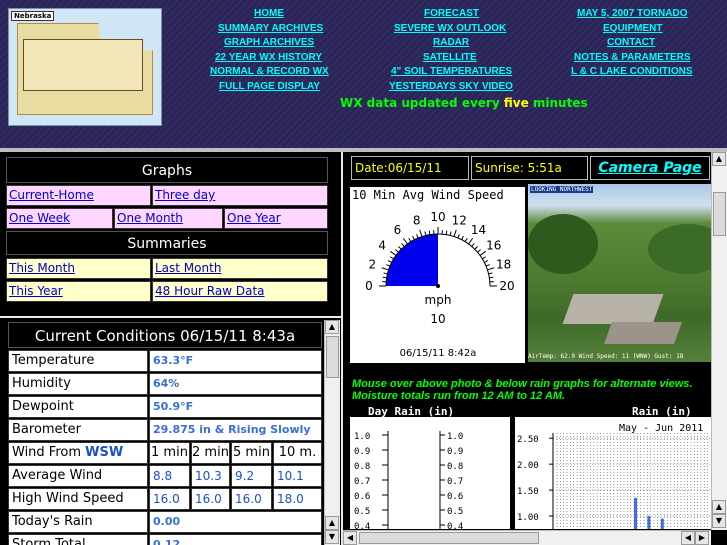 The width and height of the screenshot is (727, 545). Describe the element at coordinates (437, 217) in the screenshot. I see `wind-gauge-tick-label: 10` at that location.